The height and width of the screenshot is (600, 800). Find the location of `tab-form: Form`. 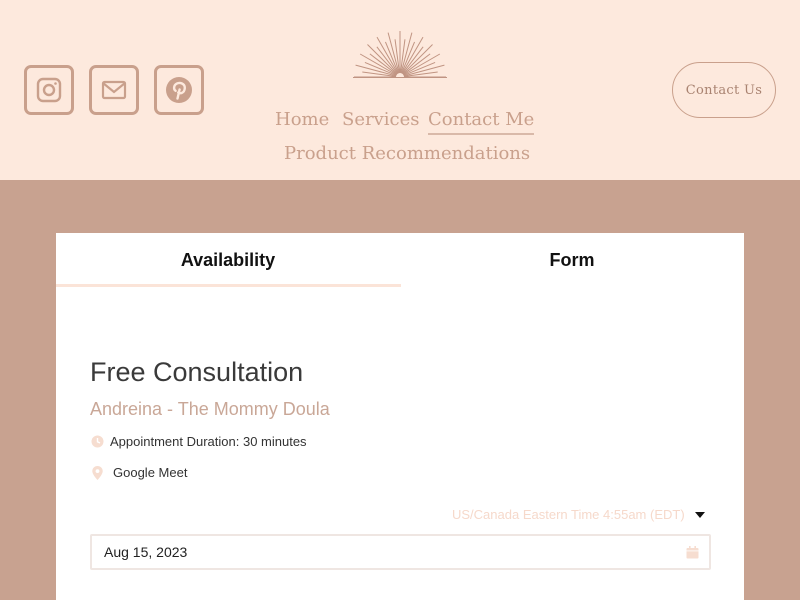

tab-form: Form is located at coordinates (572, 260).